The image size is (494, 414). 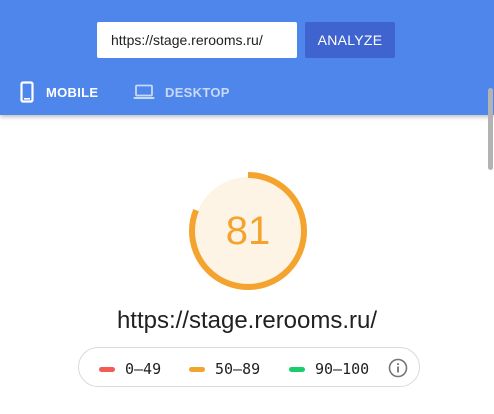 What do you see at coordinates (490, 207) in the screenshot?
I see `scrollbar` at bounding box center [490, 207].